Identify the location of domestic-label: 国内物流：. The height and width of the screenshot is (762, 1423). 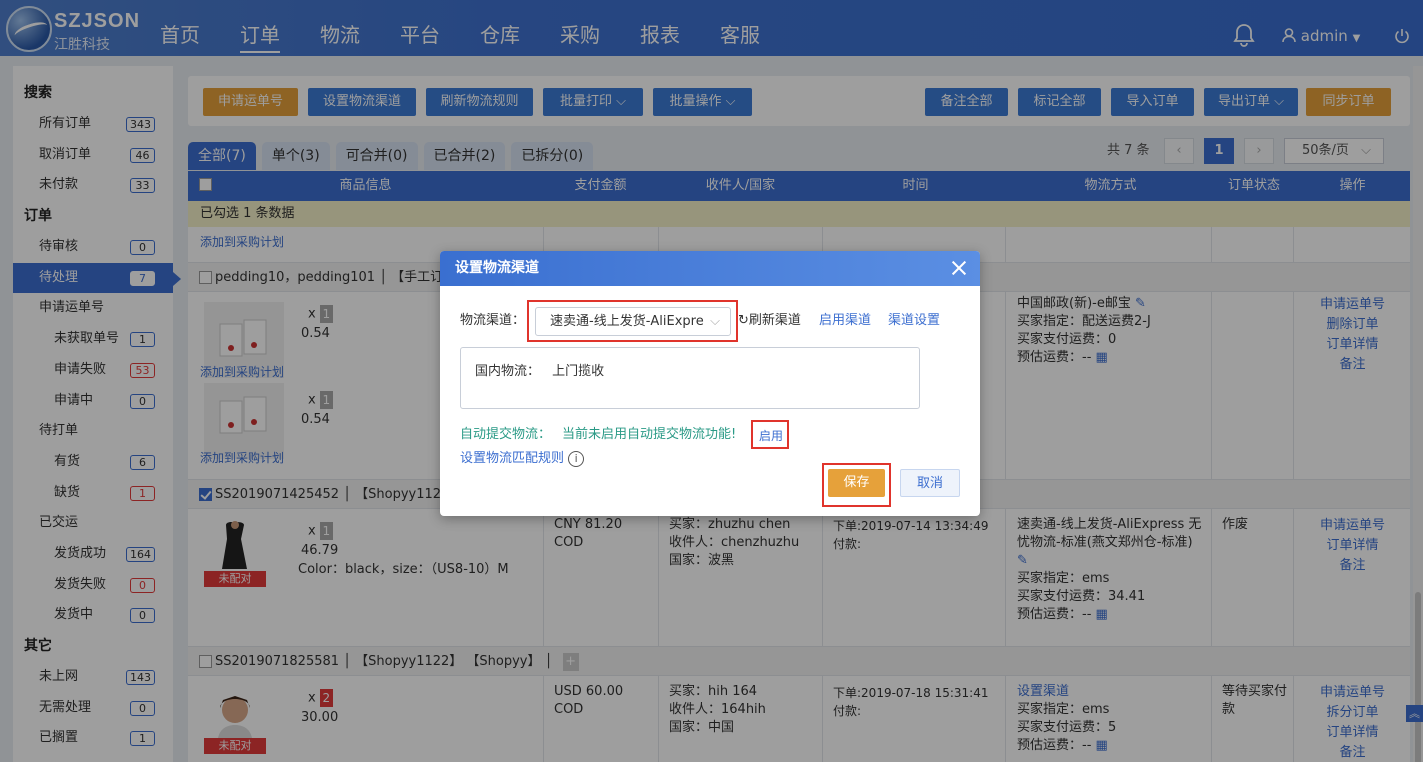
(508, 371).